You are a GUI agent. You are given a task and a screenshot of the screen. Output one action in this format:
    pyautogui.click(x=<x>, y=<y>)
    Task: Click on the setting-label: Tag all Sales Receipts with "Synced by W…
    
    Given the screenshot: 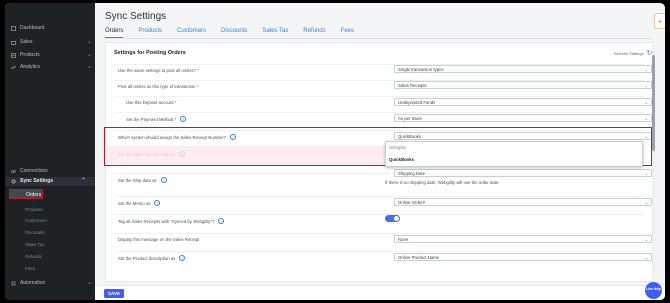 What is the action you would take?
    pyautogui.click(x=171, y=221)
    